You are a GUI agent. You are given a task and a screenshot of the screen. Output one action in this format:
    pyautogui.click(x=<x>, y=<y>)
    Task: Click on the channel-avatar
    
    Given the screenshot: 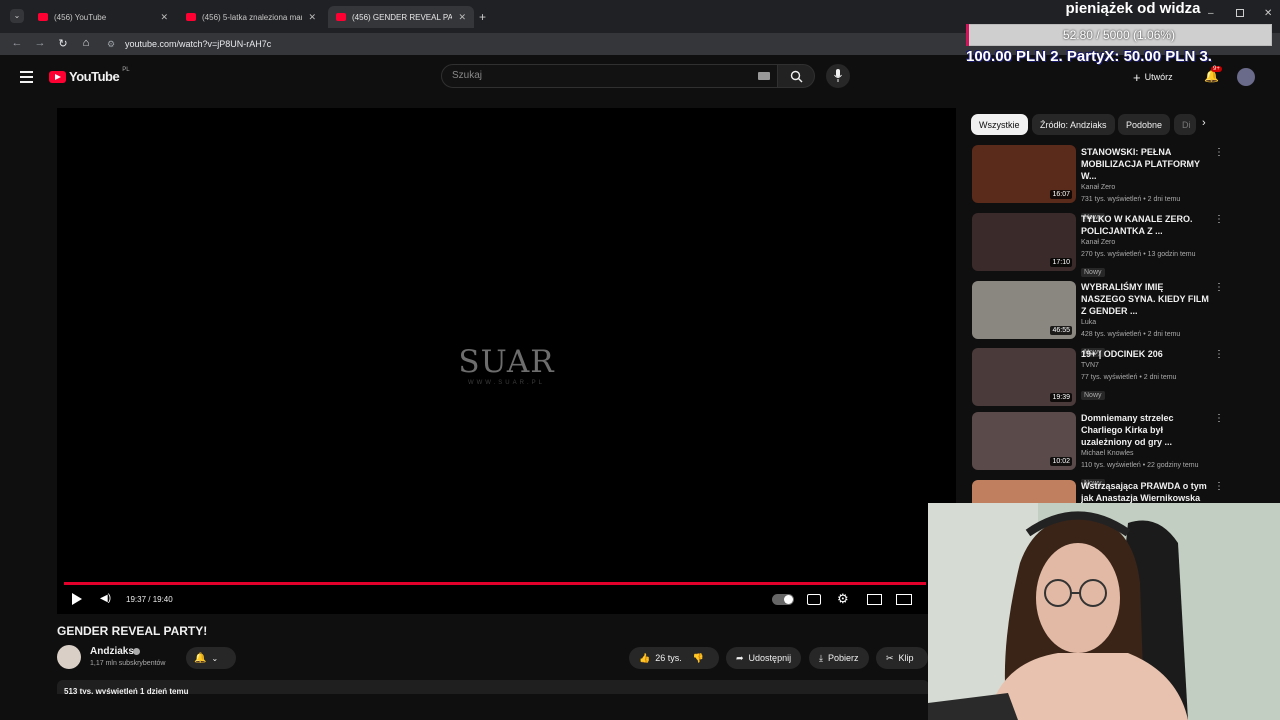 What is the action you would take?
    pyautogui.click(x=69, y=657)
    